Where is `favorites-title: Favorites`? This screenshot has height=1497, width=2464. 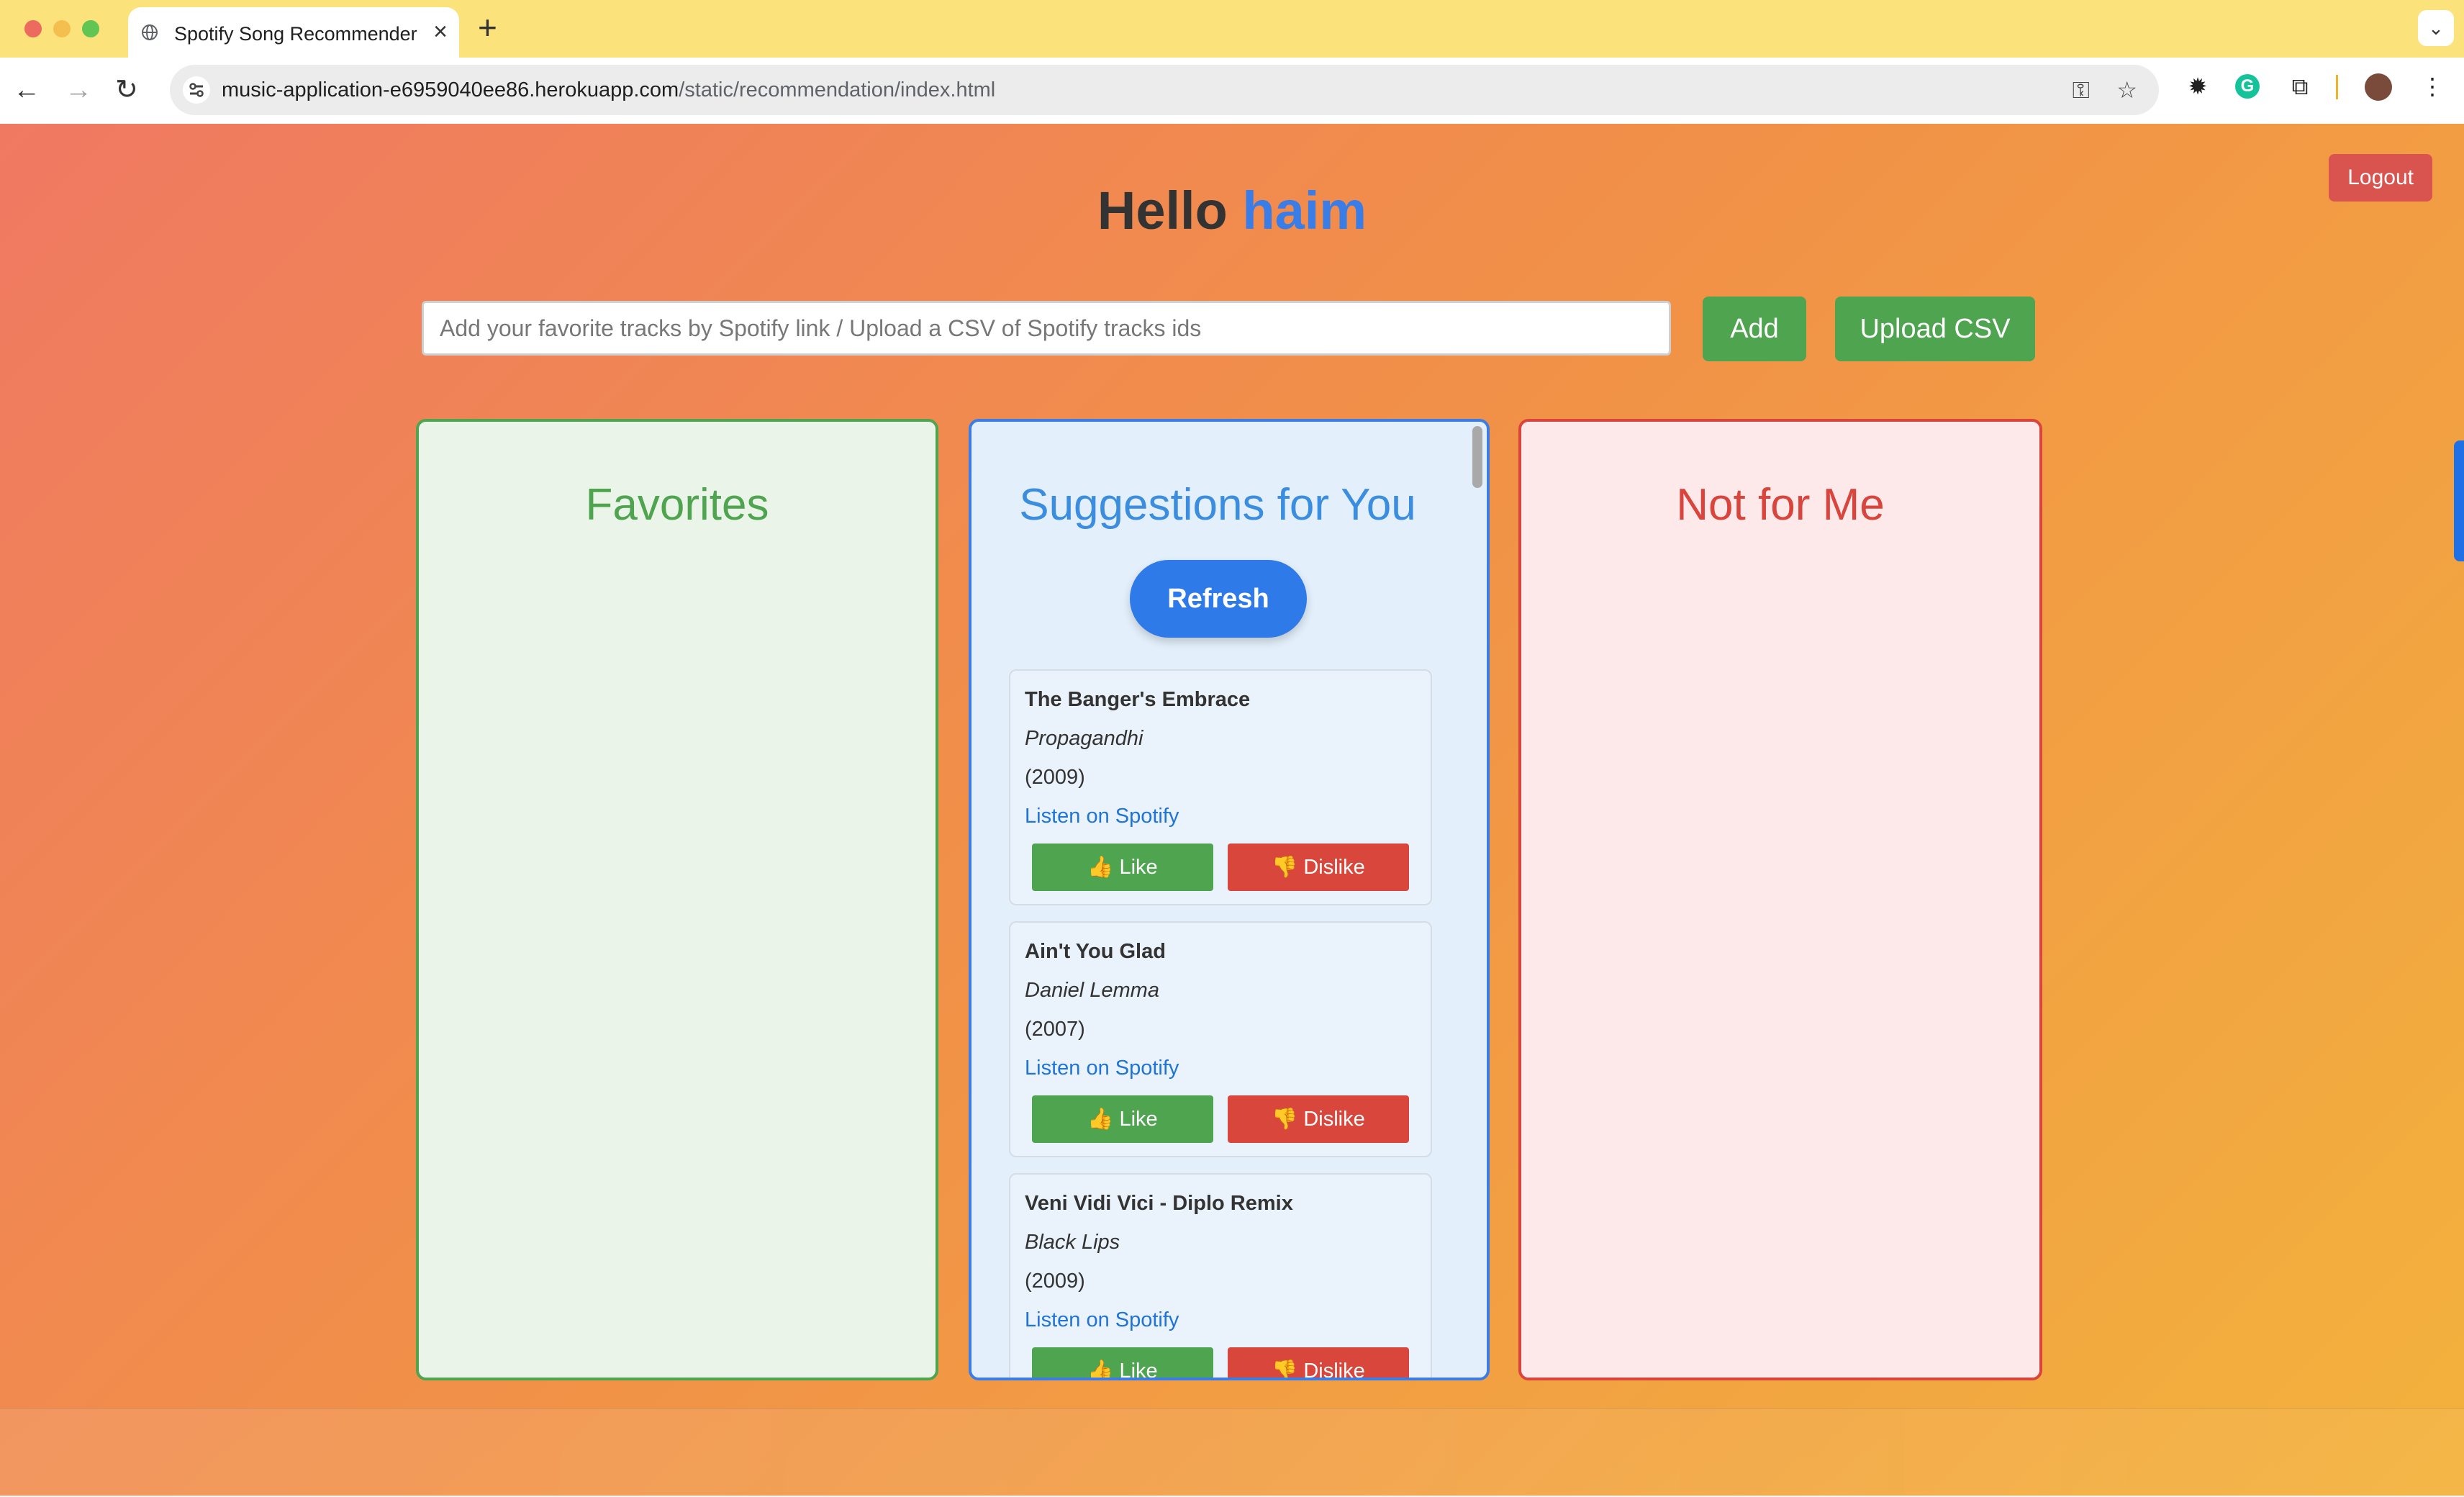
favorites-title: Favorites is located at coordinates (677, 505).